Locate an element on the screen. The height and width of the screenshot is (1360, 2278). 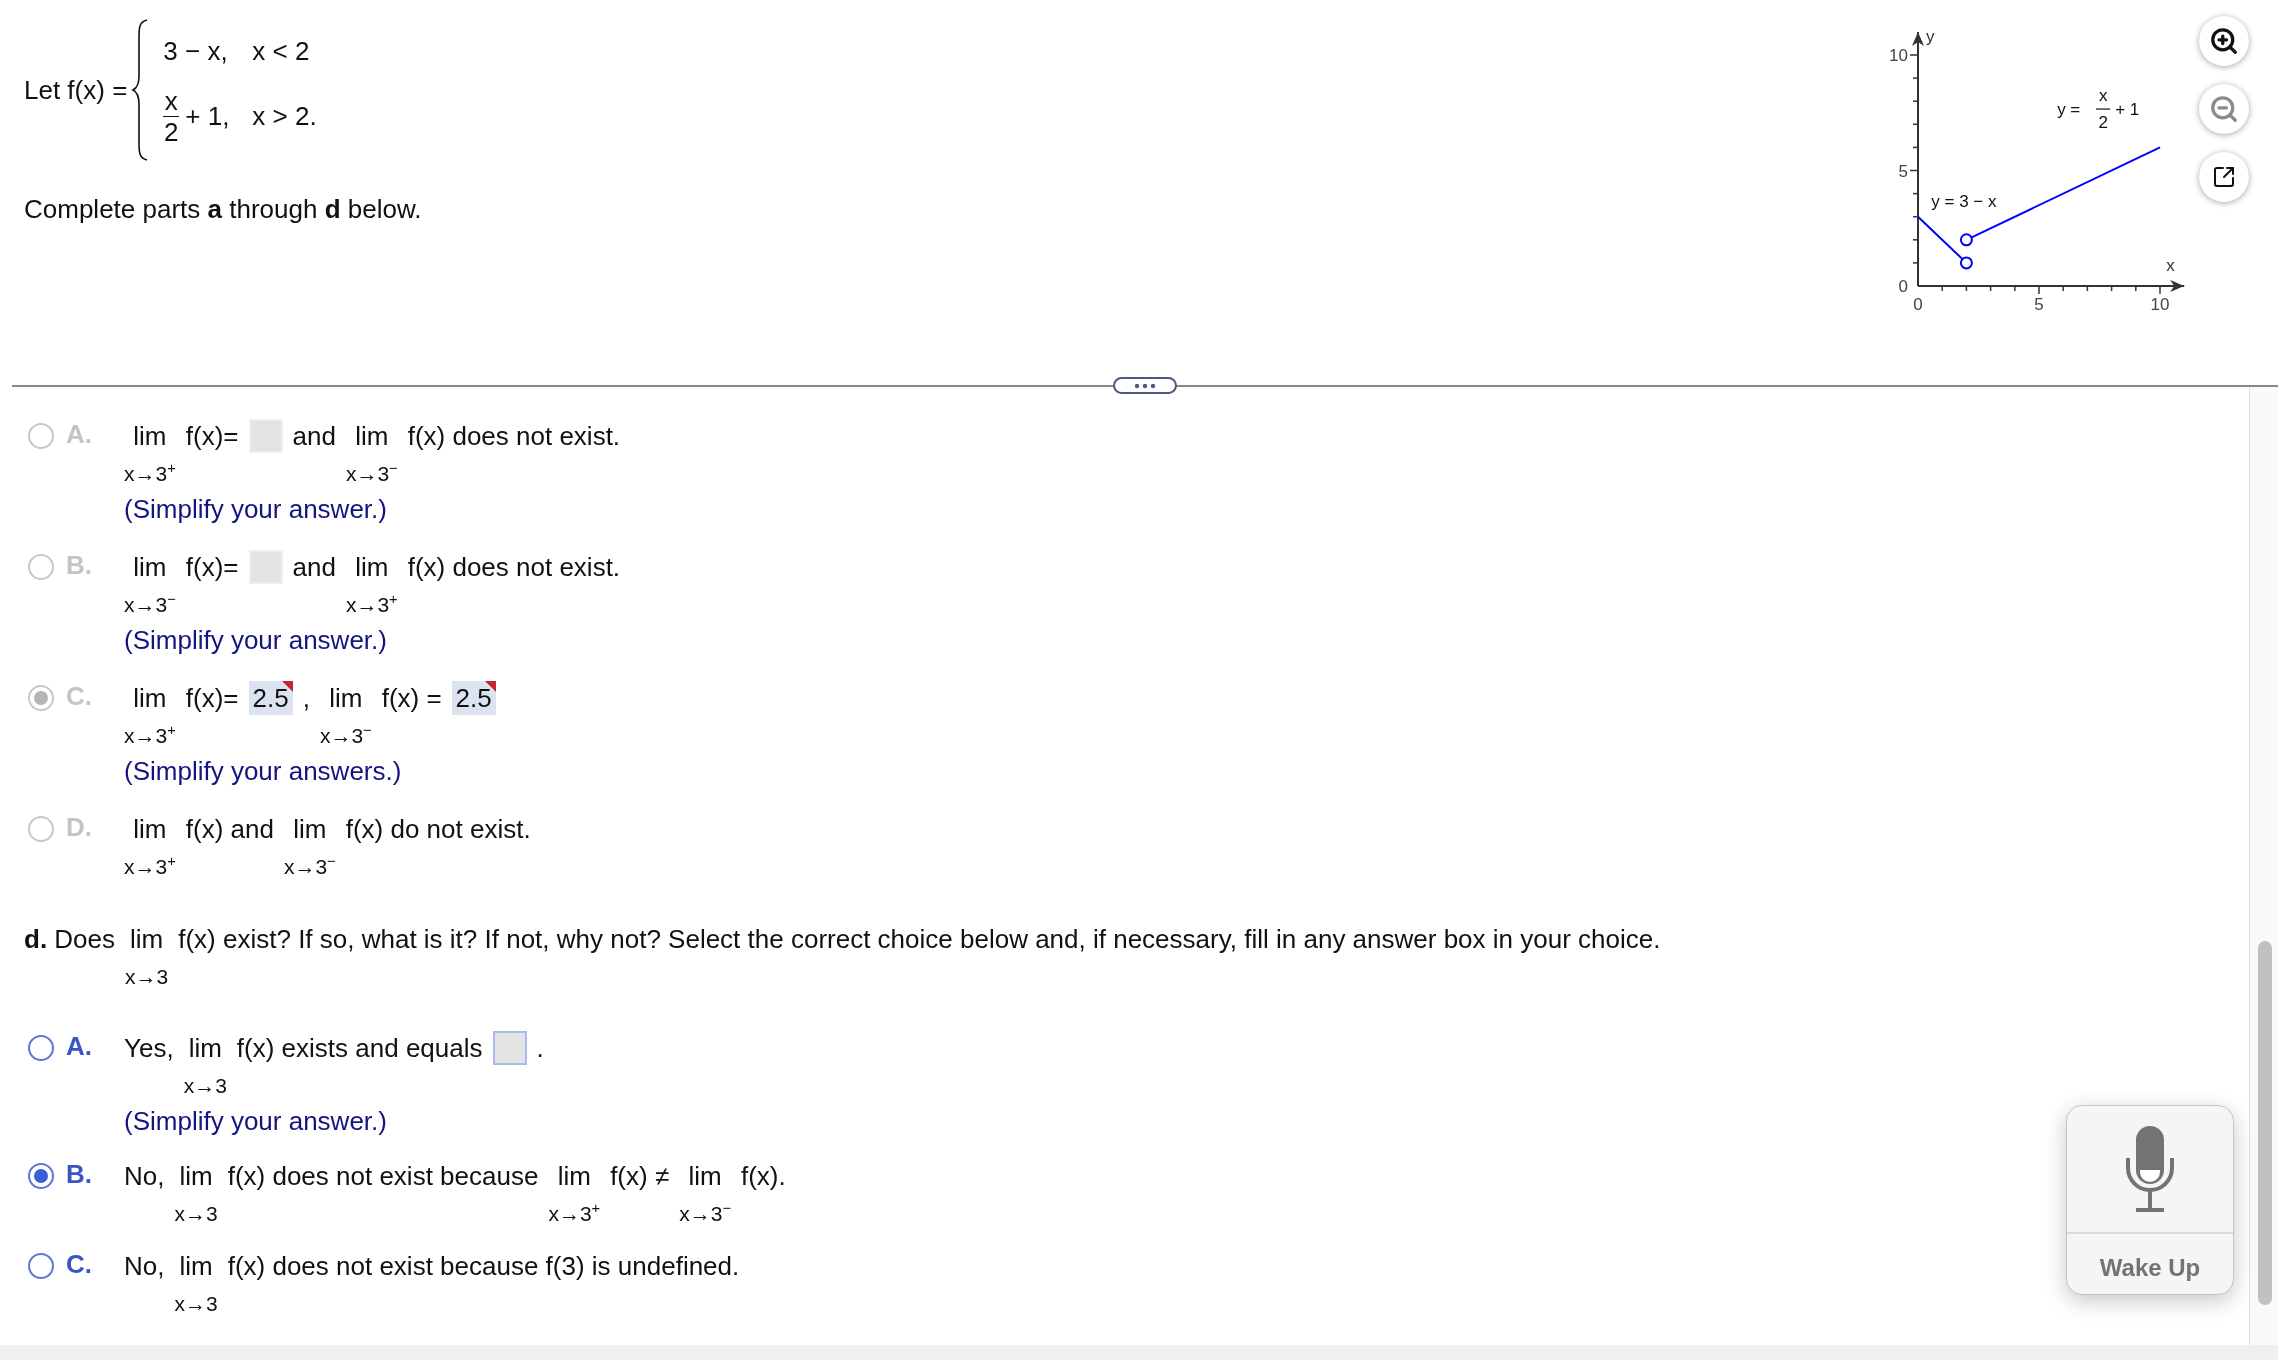
math-text: f(x) exist? If so, what is it? If not, why not? Select the correct choice below and, if necessary, fill in any answer box in your choice. is located at coordinates (919, 939).